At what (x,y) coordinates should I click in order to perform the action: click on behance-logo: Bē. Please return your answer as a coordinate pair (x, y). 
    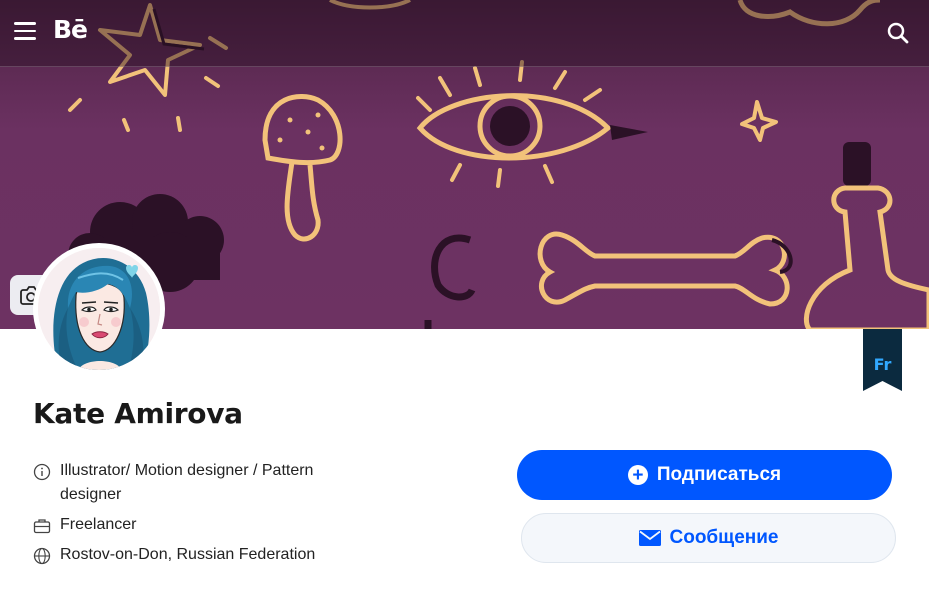
    Looking at the image, I should click on (70, 29).